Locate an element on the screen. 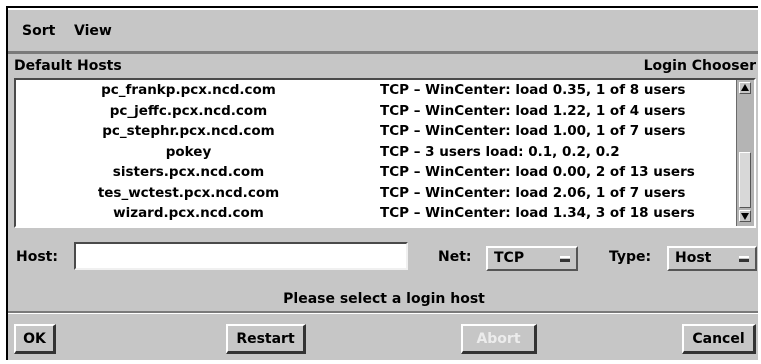 This screenshot has width=761, height=364. arrow-up-icon is located at coordinates (745, 88).